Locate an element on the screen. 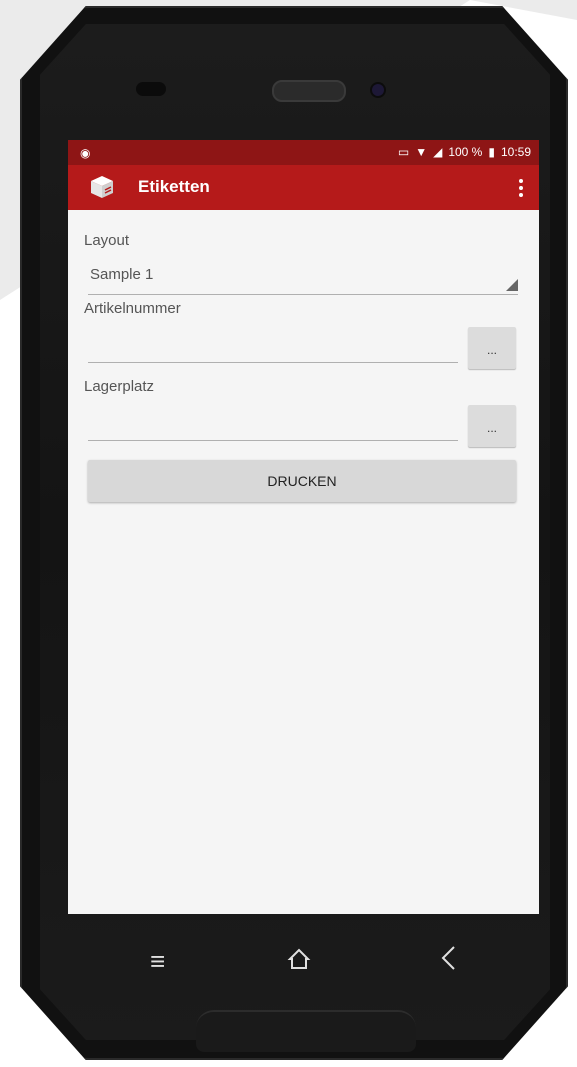  signal-icon: ◢ is located at coordinates (438, 152).